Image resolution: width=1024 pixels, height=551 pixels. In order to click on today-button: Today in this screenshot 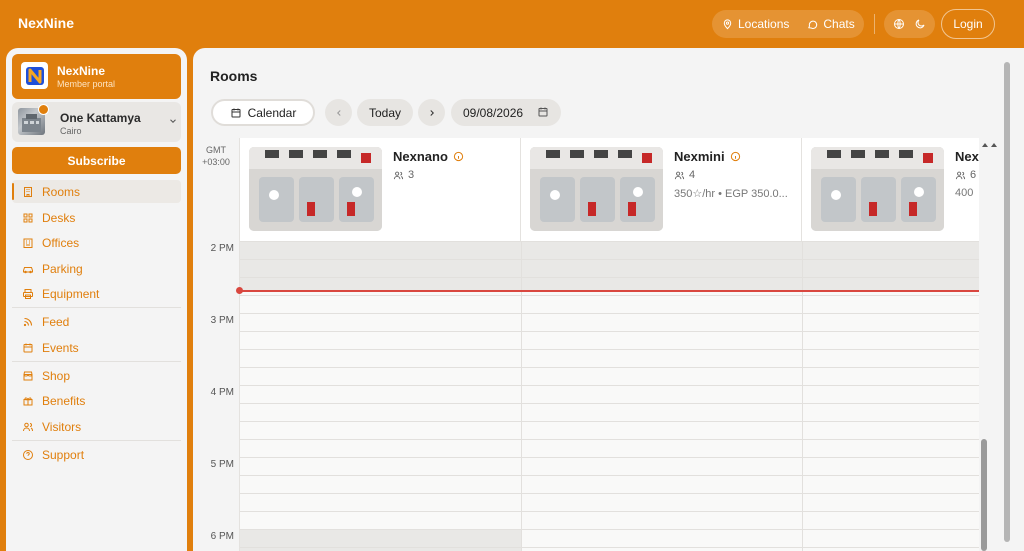, I will do `click(385, 112)`.